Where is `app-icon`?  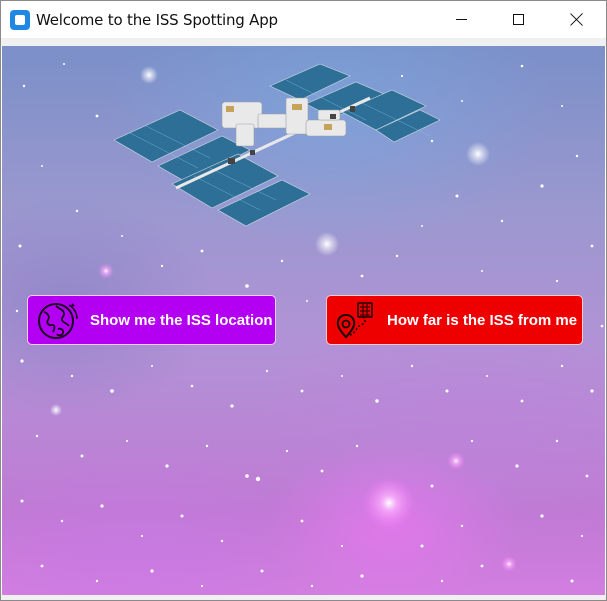 app-icon is located at coordinates (20, 20).